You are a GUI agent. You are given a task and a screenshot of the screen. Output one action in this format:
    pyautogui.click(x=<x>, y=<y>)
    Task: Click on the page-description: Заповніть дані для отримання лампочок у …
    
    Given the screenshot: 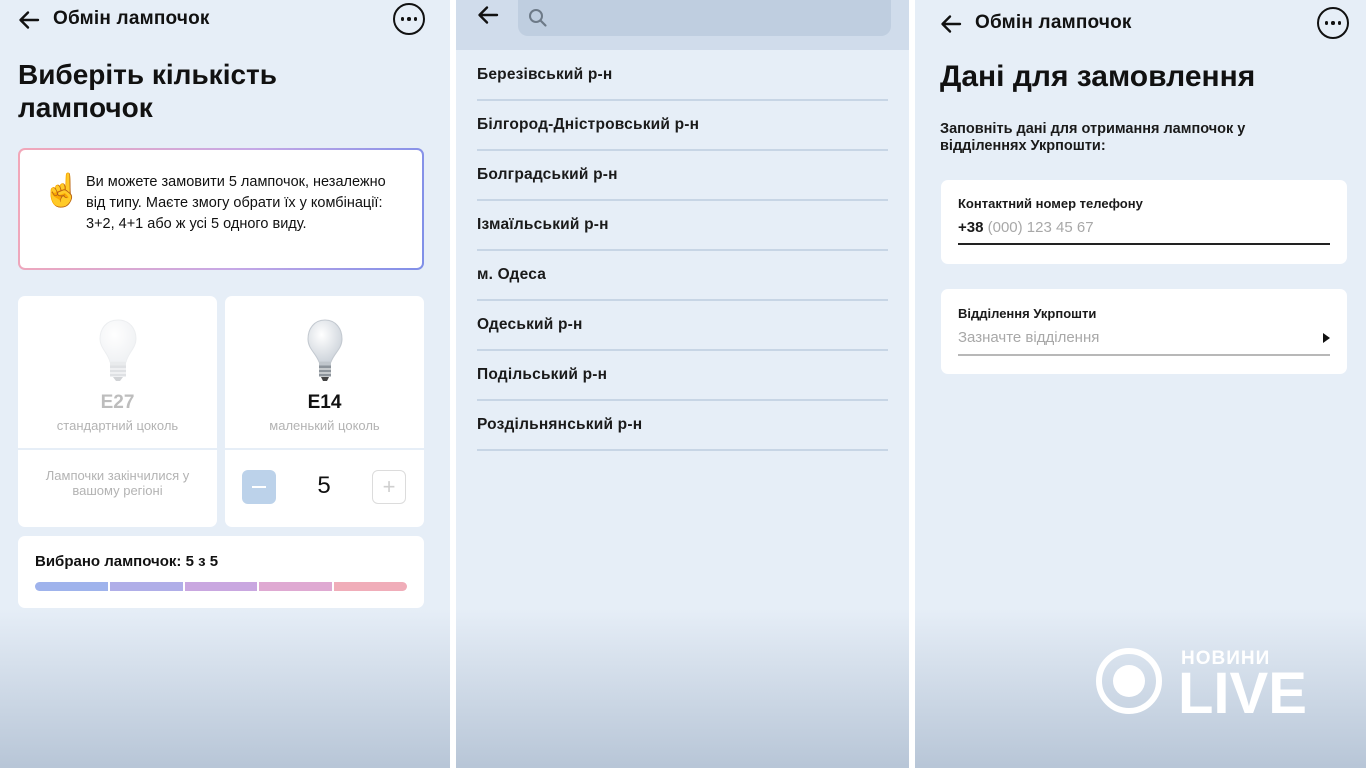 What is the action you would take?
    pyautogui.click(x=1093, y=137)
    